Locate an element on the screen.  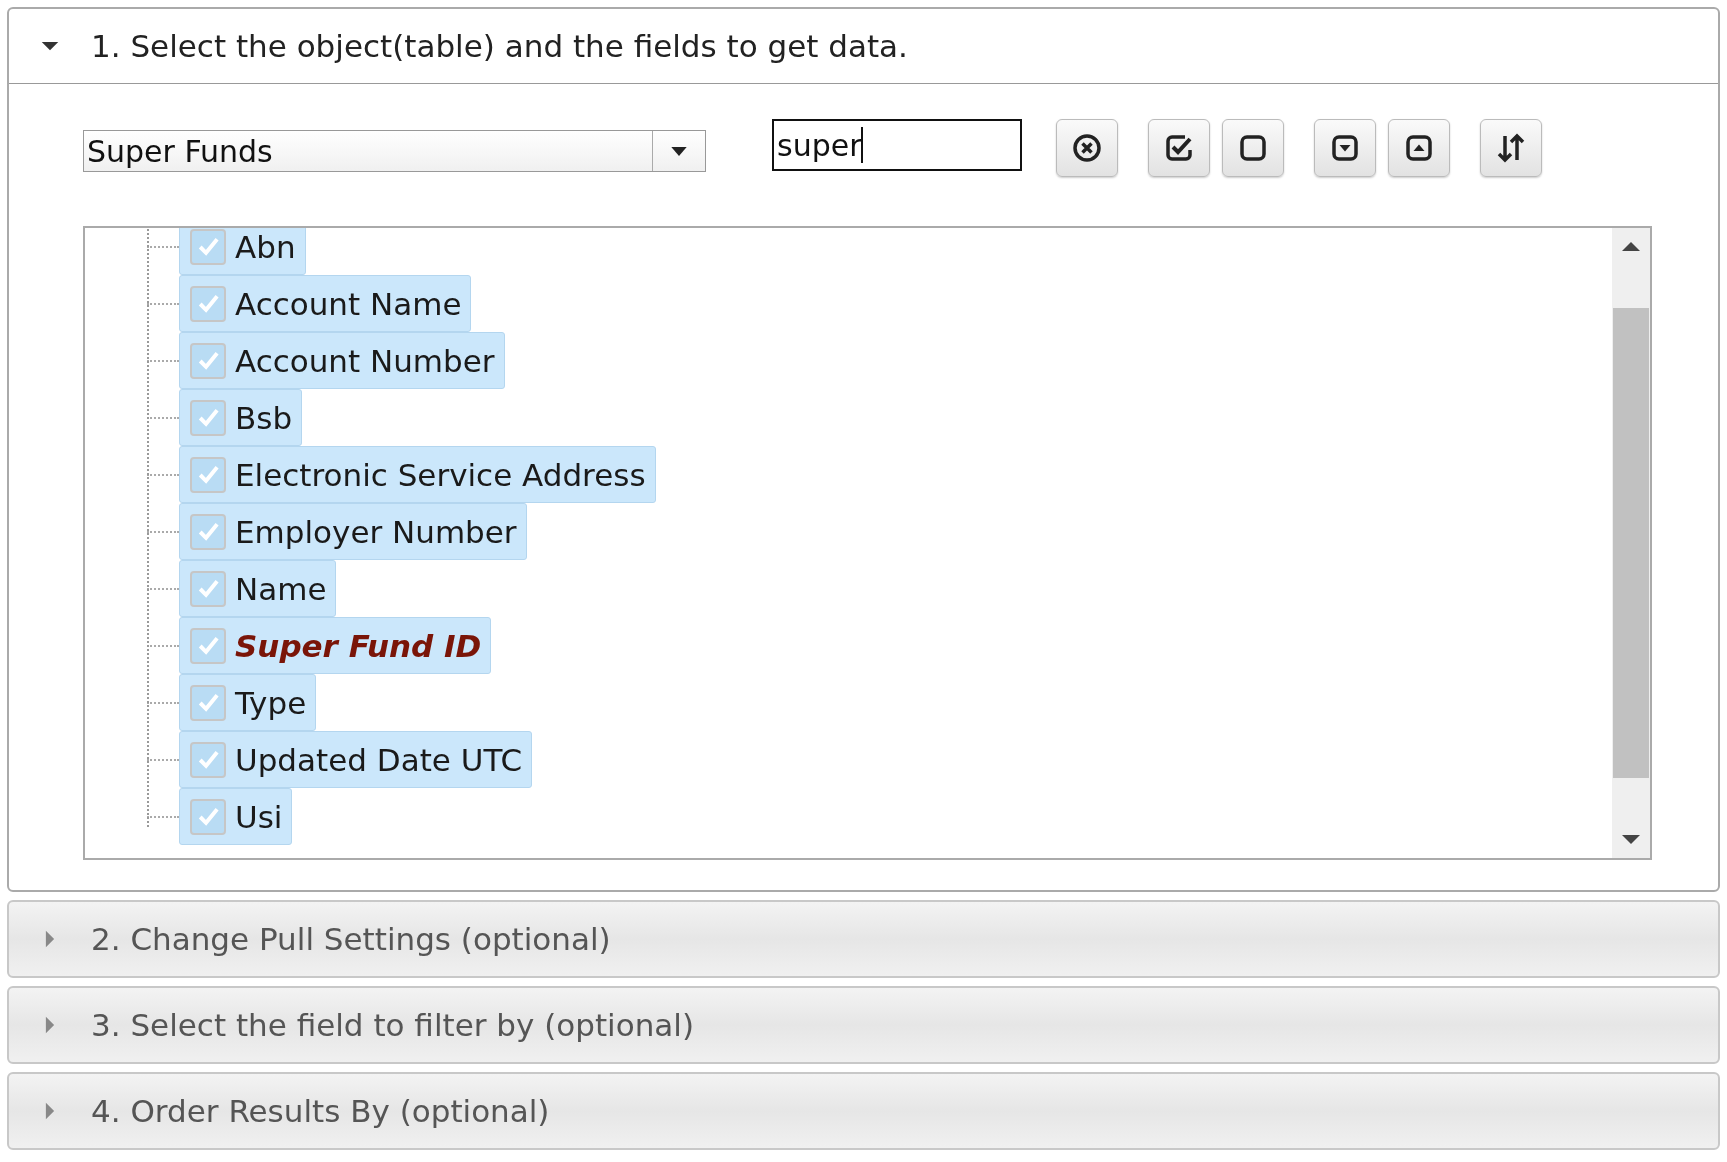
section-title: 3. Select the field to filter by (optional) is located at coordinates (393, 1025).